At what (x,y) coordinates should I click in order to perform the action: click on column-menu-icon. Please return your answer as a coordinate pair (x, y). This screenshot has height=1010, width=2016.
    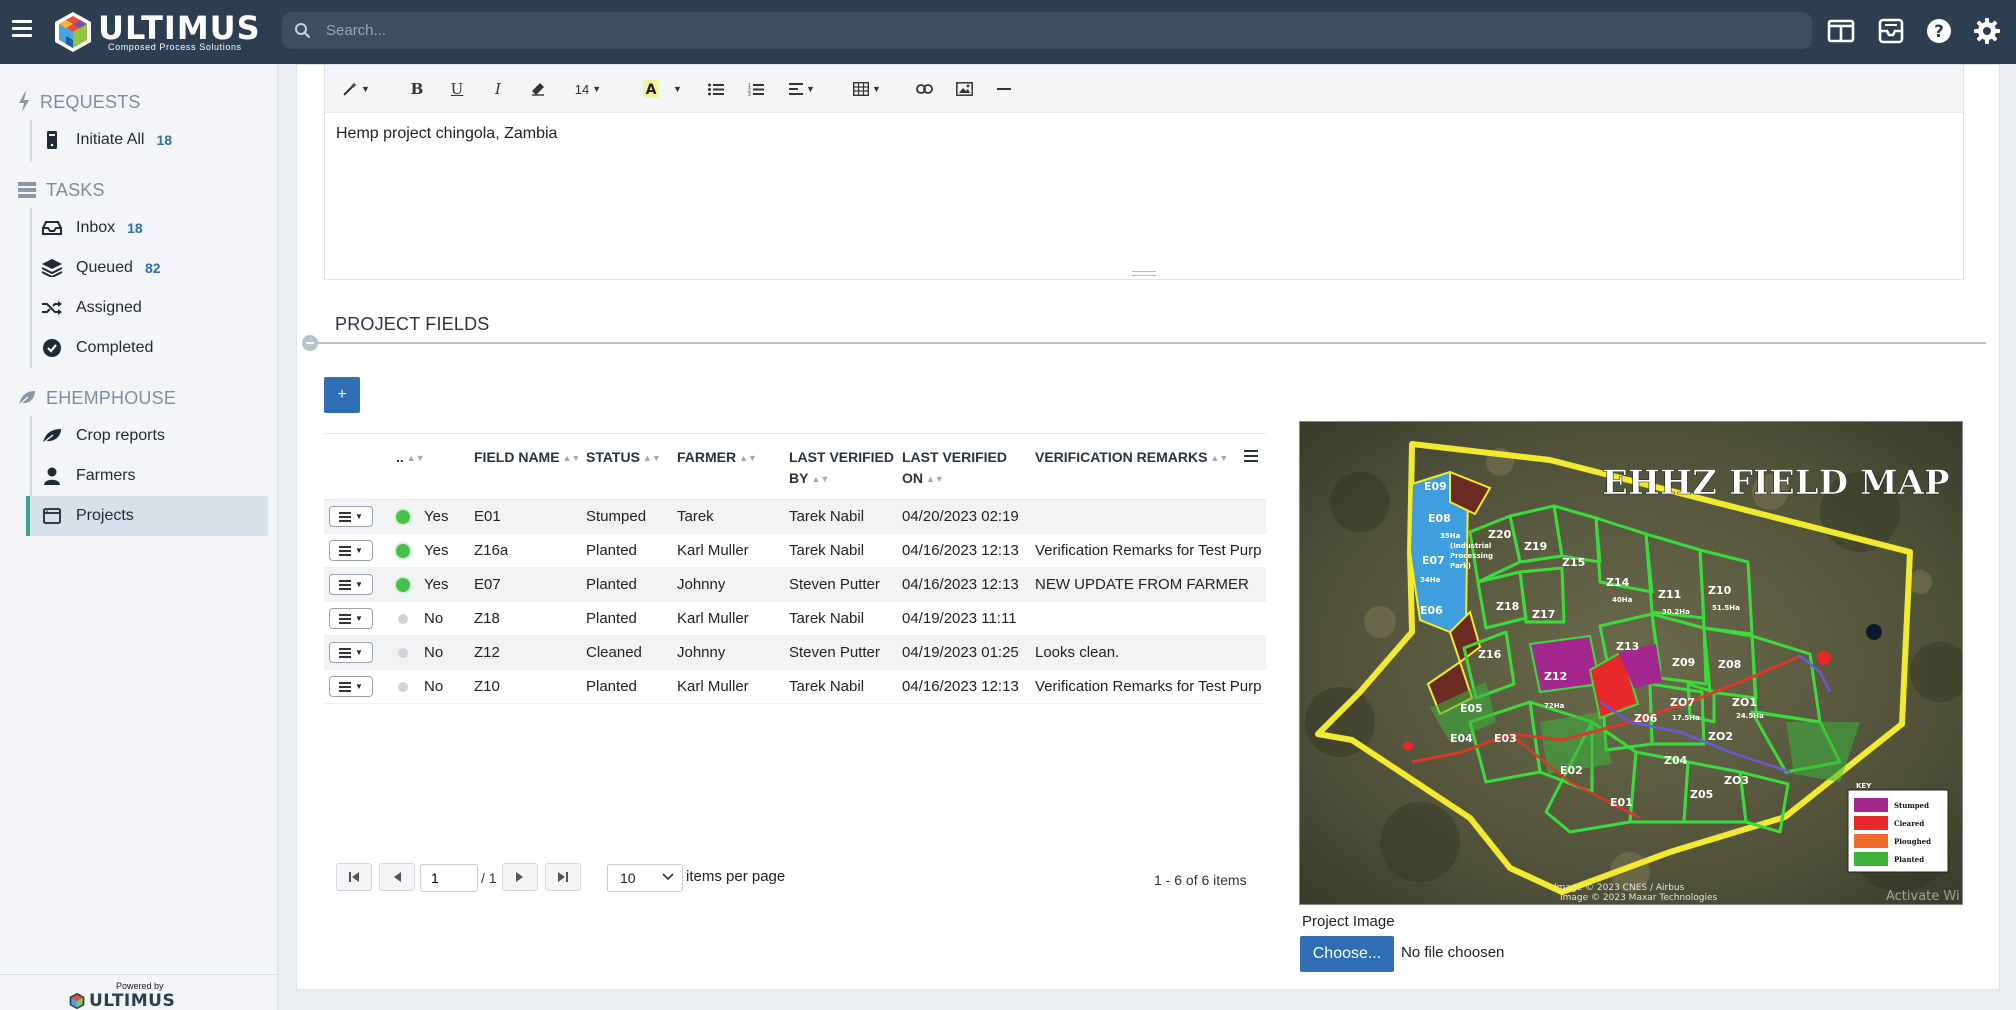
    Looking at the image, I should click on (1251, 456).